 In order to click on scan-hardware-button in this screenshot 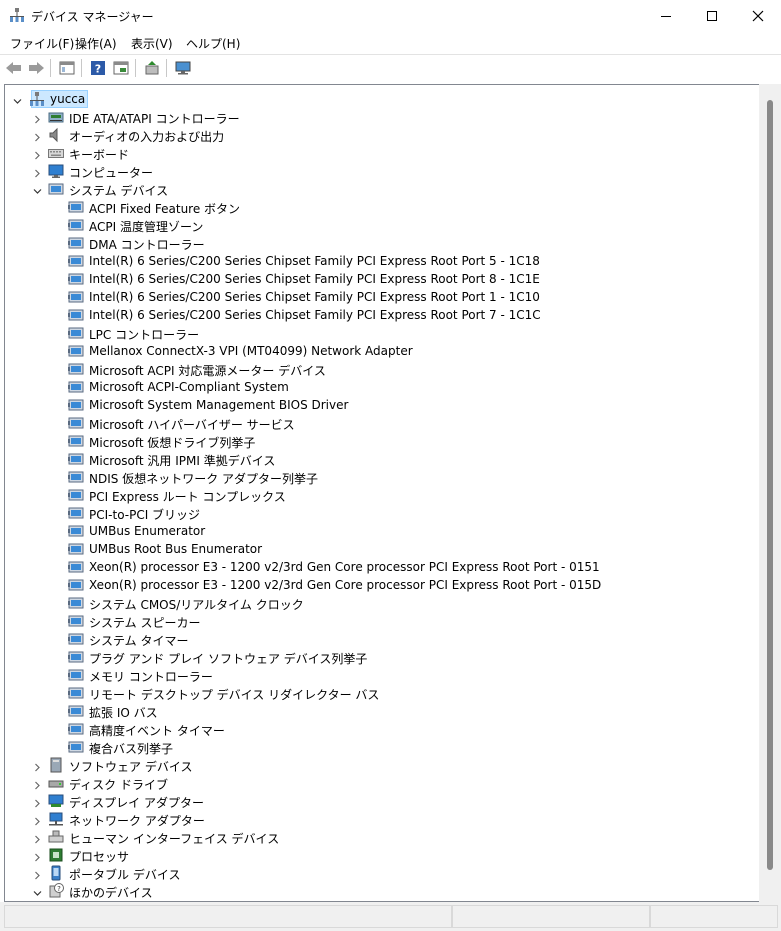, I will do `click(184, 68)`.